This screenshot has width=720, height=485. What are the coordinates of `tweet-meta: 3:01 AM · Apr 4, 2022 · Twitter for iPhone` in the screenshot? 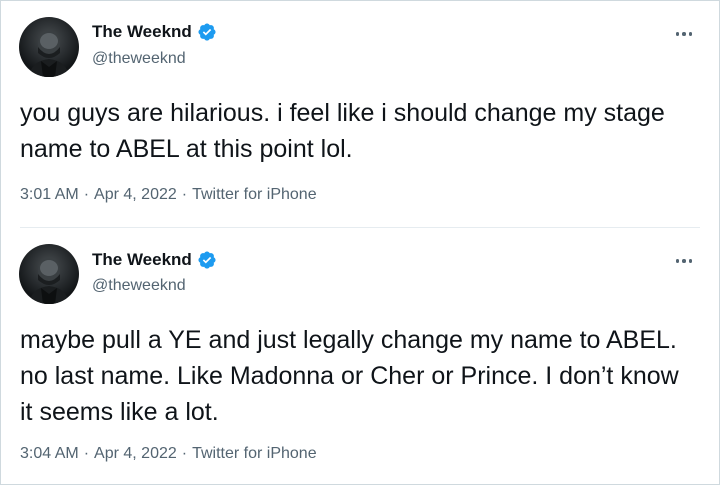 It's located at (168, 195).